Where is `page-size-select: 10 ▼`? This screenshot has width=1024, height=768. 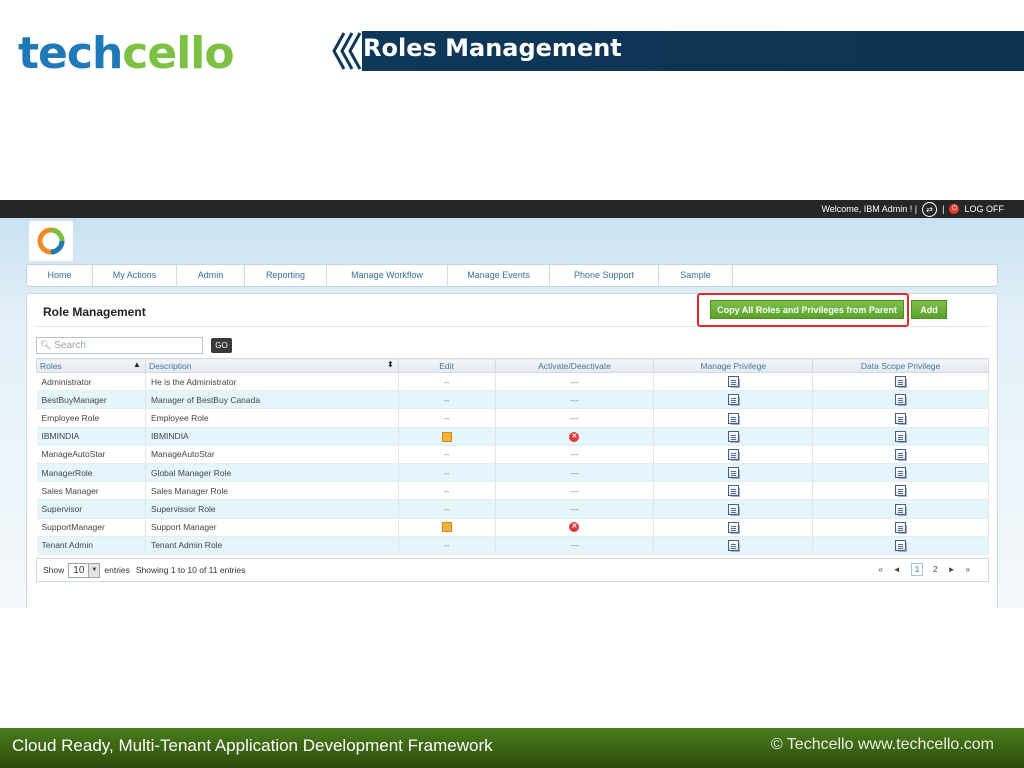
page-size-select: 10 ▼ is located at coordinates (84, 570).